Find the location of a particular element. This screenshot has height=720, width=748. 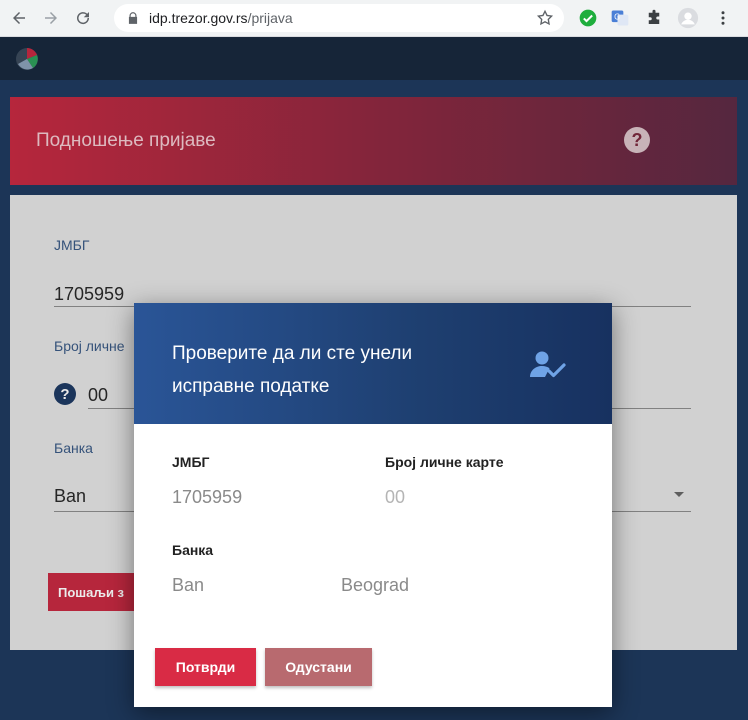

puzzle-icon is located at coordinates (654, 16).